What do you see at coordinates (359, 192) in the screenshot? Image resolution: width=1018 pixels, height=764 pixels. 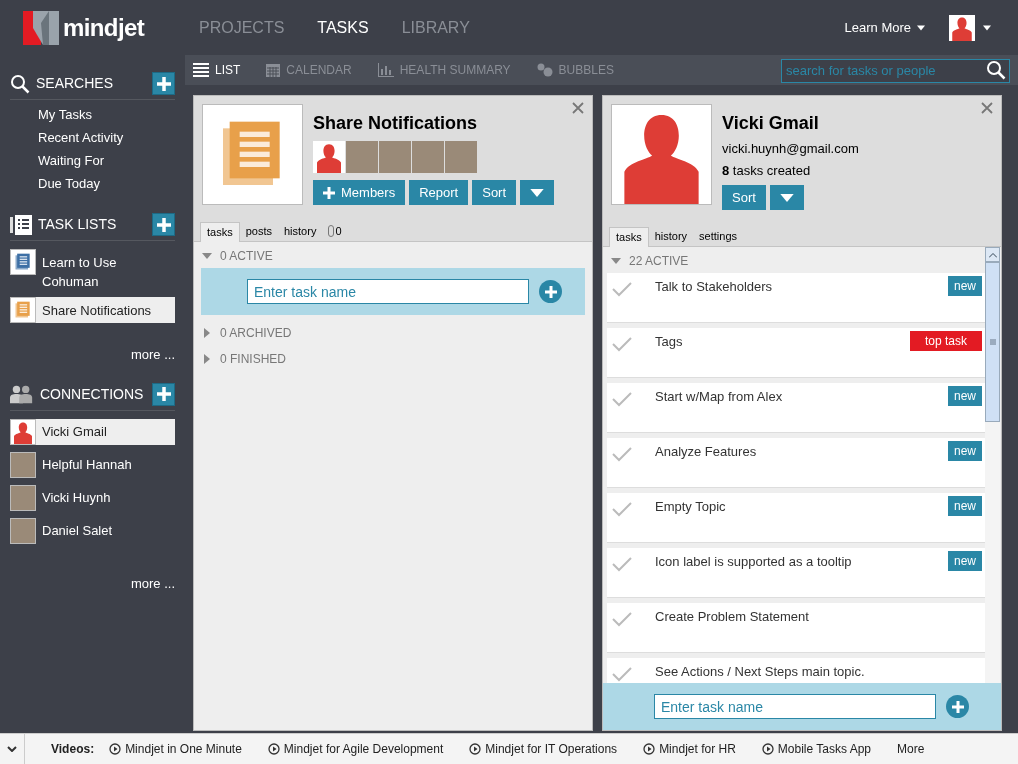 I see `members-button: Members` at bounding box center [359, 192].